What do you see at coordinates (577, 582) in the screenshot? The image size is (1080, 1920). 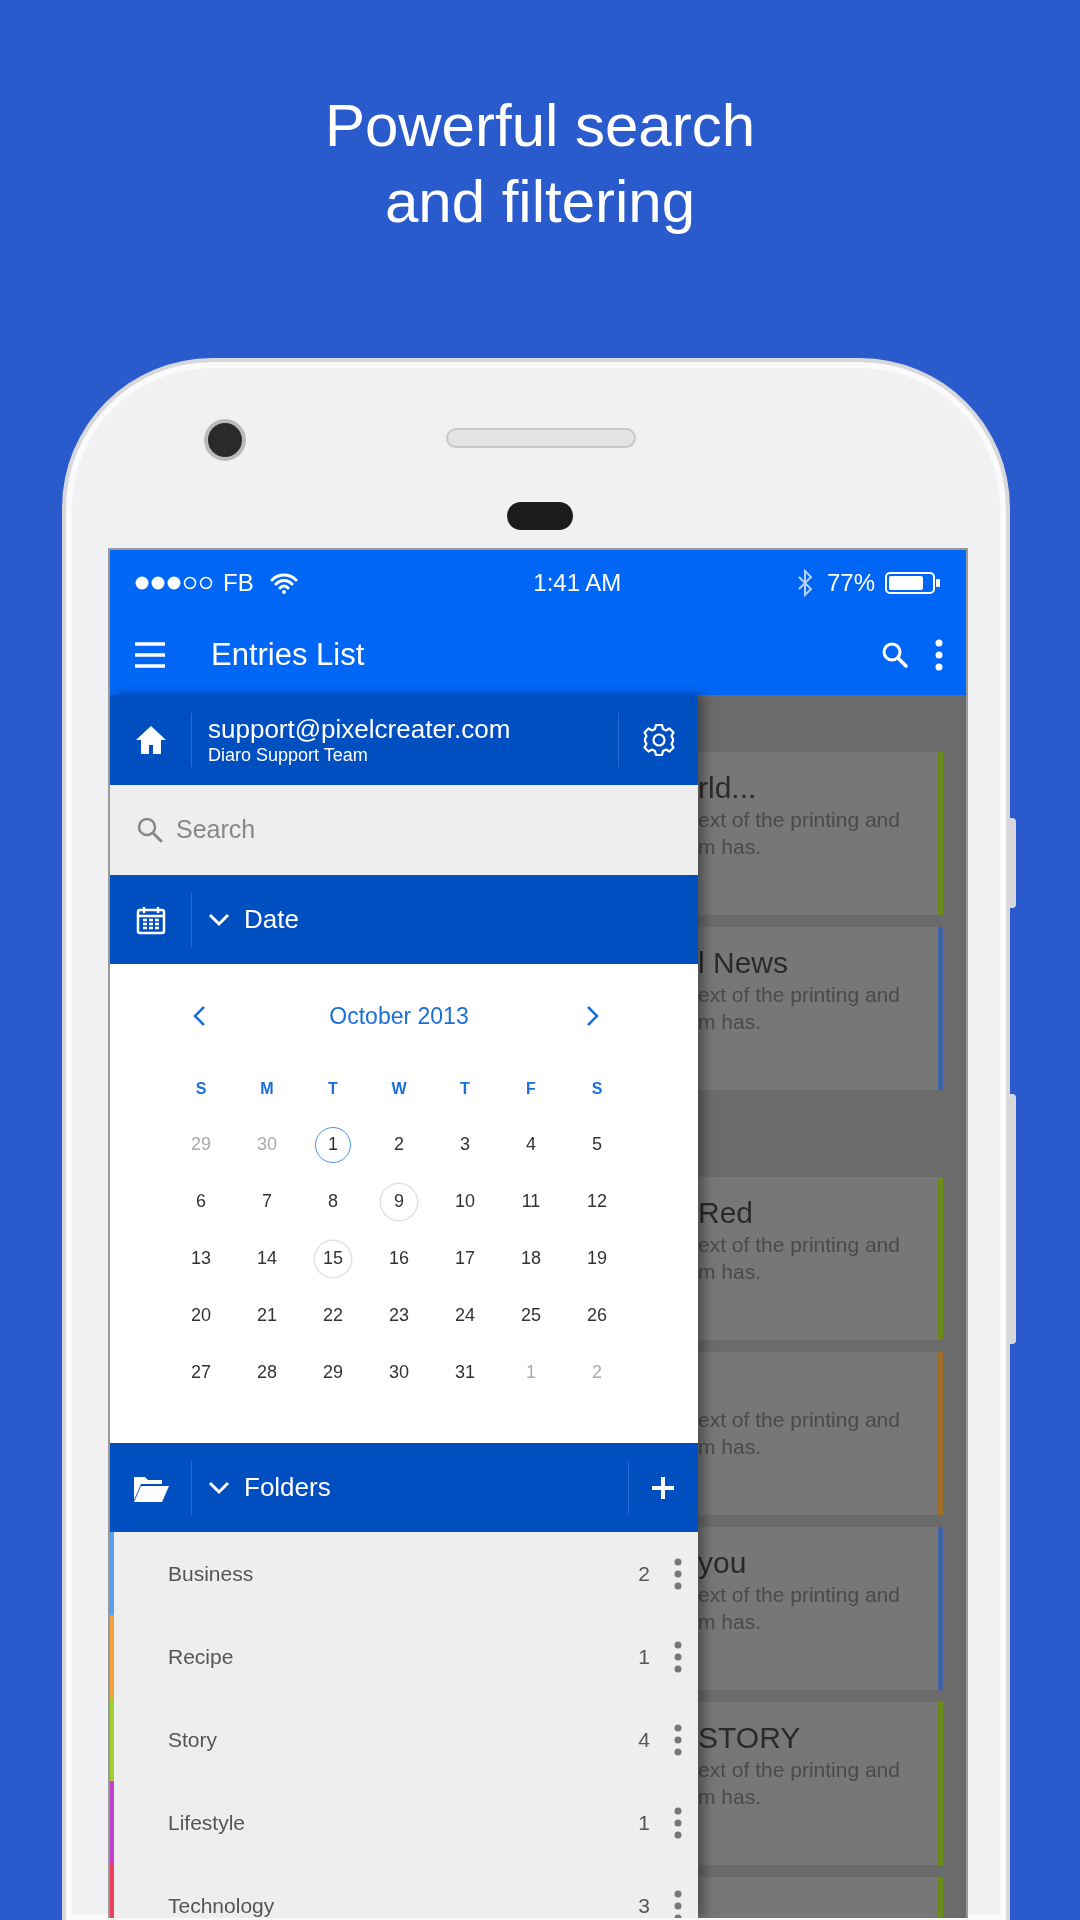 I see `clock-time: 1:41 AM` at bounding box center [577, 582].